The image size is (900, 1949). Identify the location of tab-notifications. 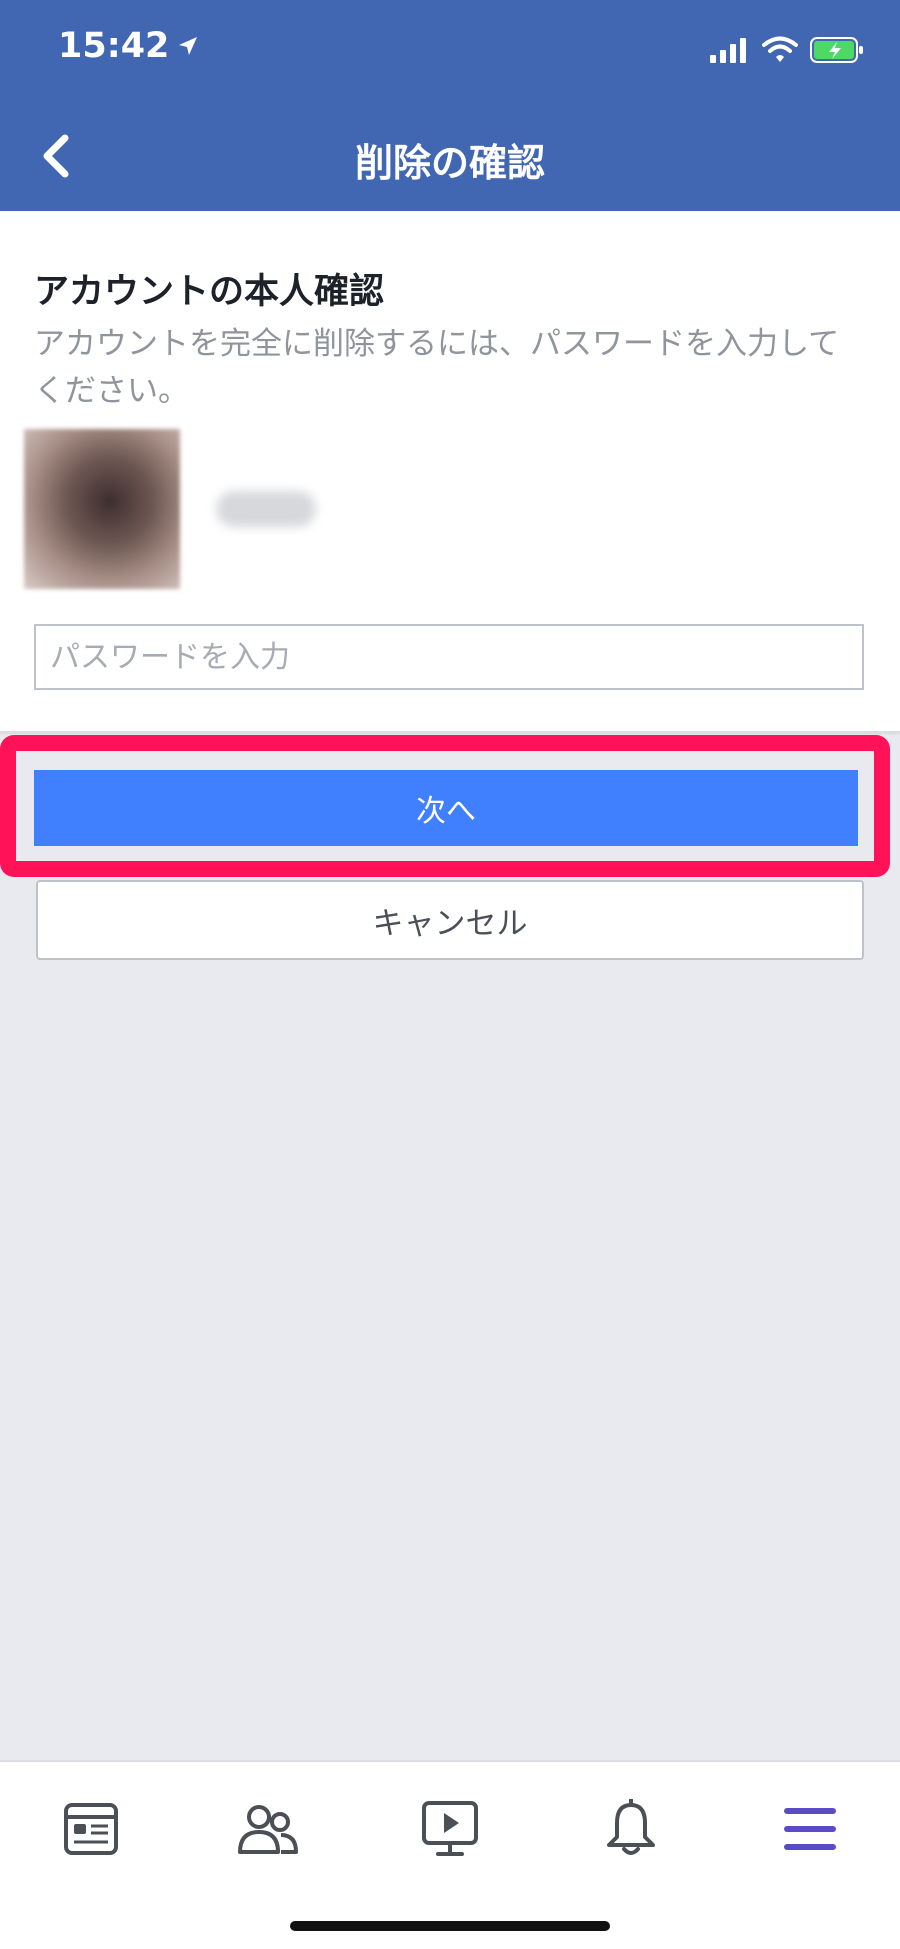
(631, 1831).